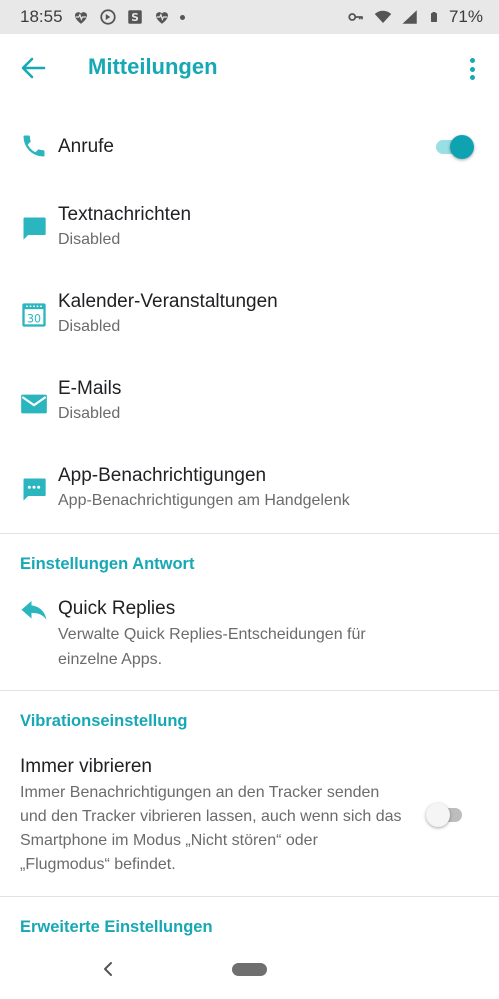 The width and height of the screenshot is (499, 999). I want to click on calls-toggle, so click(454, 147).